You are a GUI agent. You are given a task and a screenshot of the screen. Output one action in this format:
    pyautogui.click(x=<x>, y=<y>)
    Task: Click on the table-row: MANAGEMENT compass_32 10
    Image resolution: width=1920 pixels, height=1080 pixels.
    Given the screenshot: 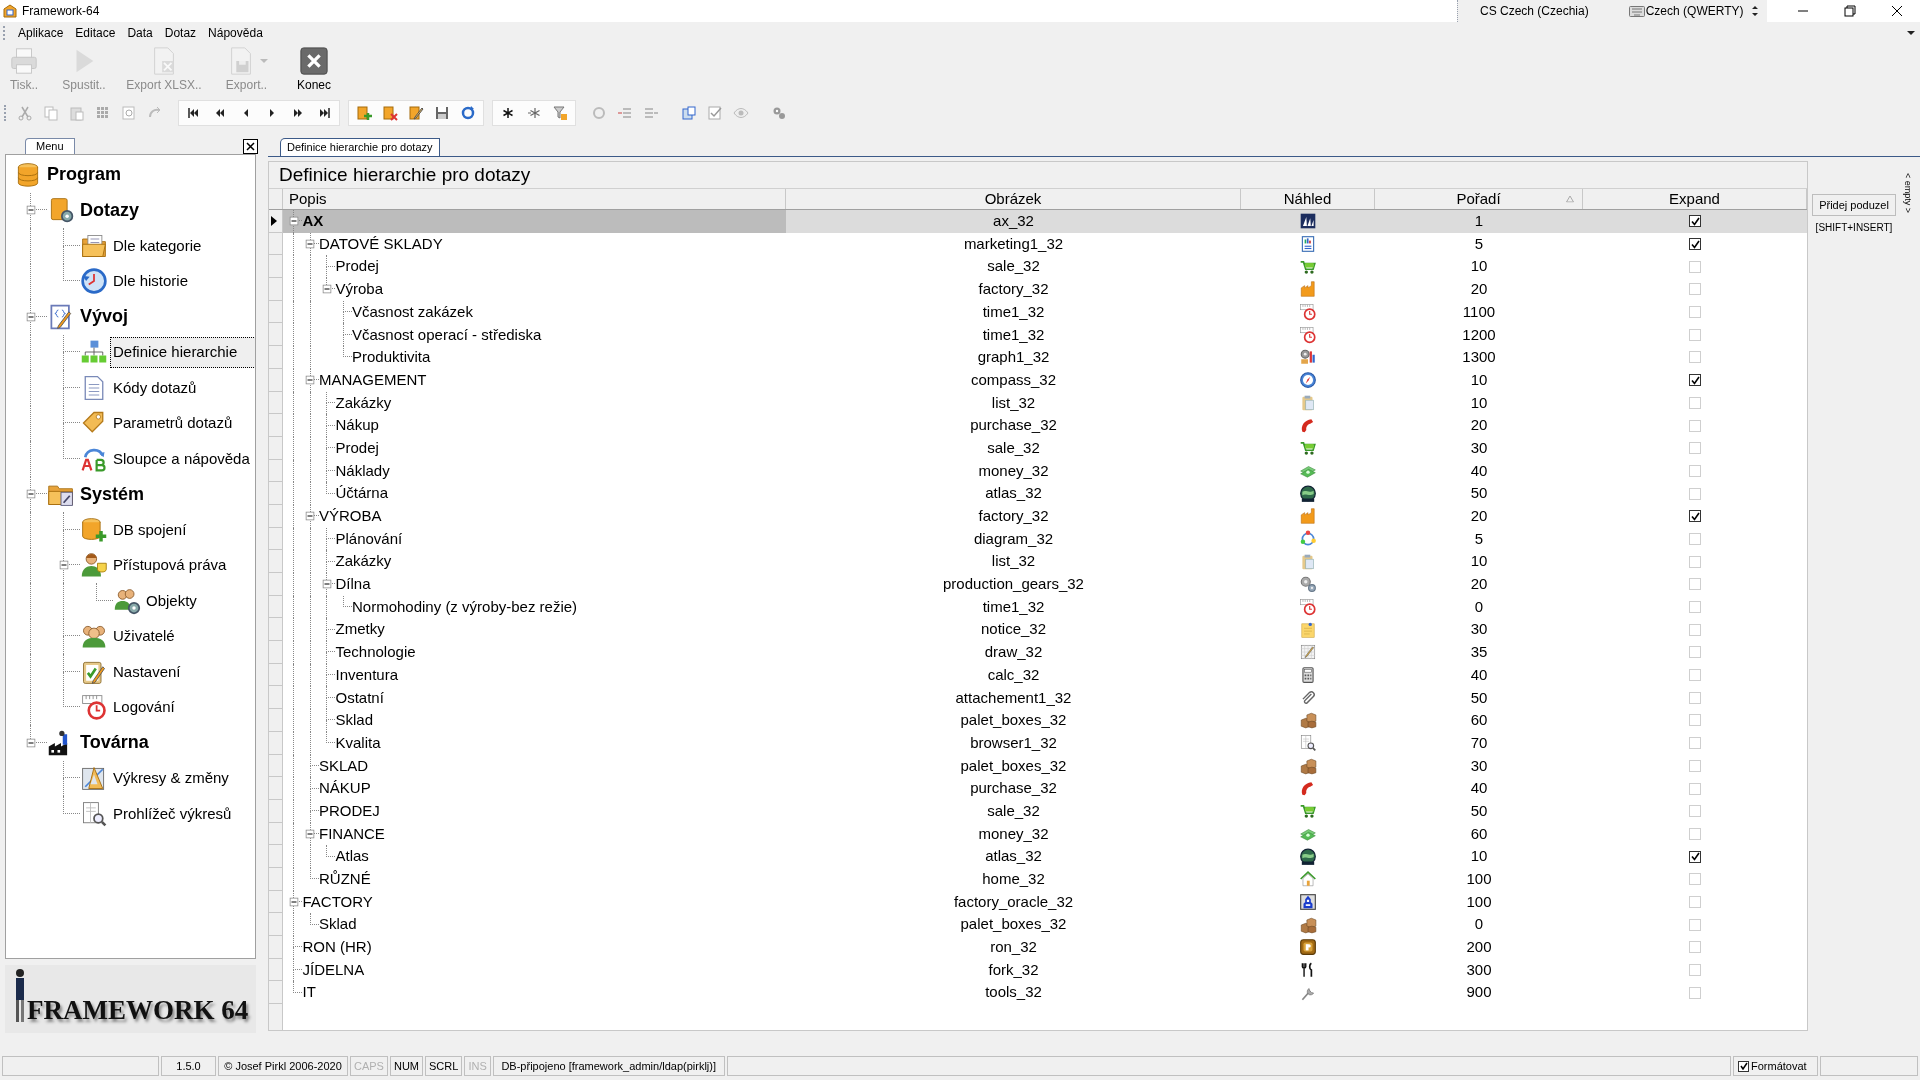 What is the action you would take?
    pyautogui.click(x=1038, y=380)
    